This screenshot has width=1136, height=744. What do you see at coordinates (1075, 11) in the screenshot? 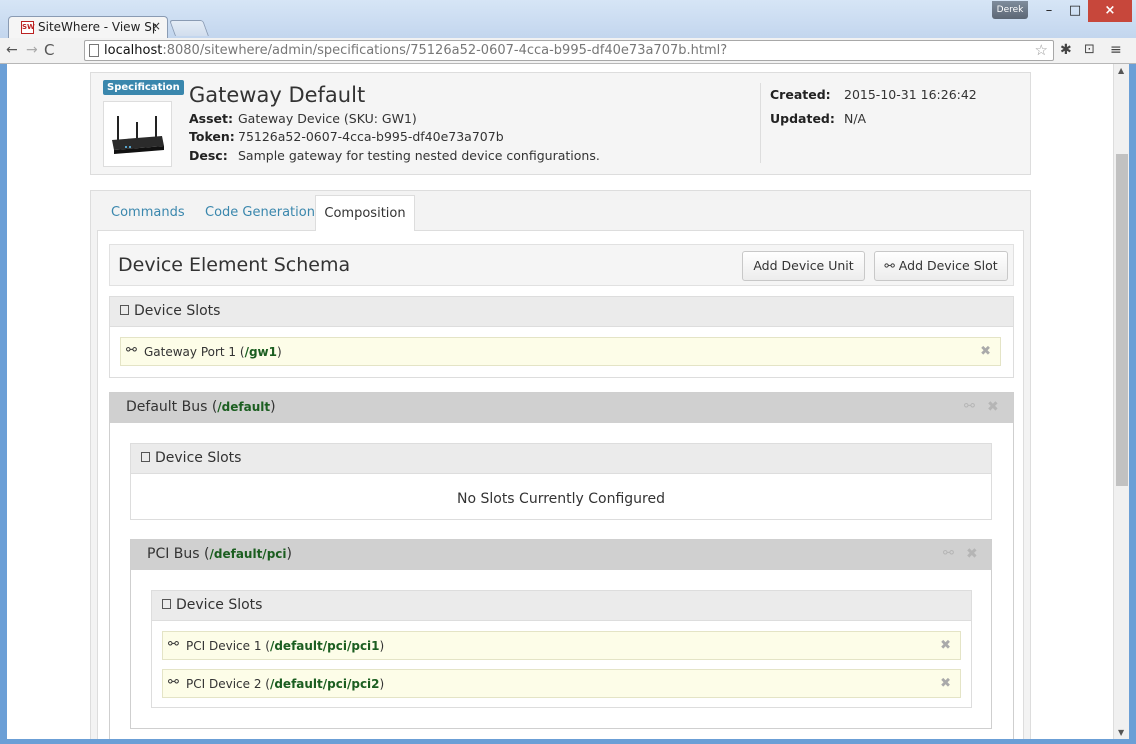
I see `maximize-window-button: □` at bounding box center [1075, 11].